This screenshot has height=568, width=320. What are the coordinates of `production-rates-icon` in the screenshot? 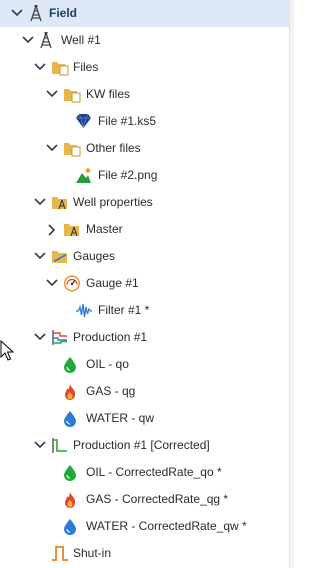 It's located at (60, 337).